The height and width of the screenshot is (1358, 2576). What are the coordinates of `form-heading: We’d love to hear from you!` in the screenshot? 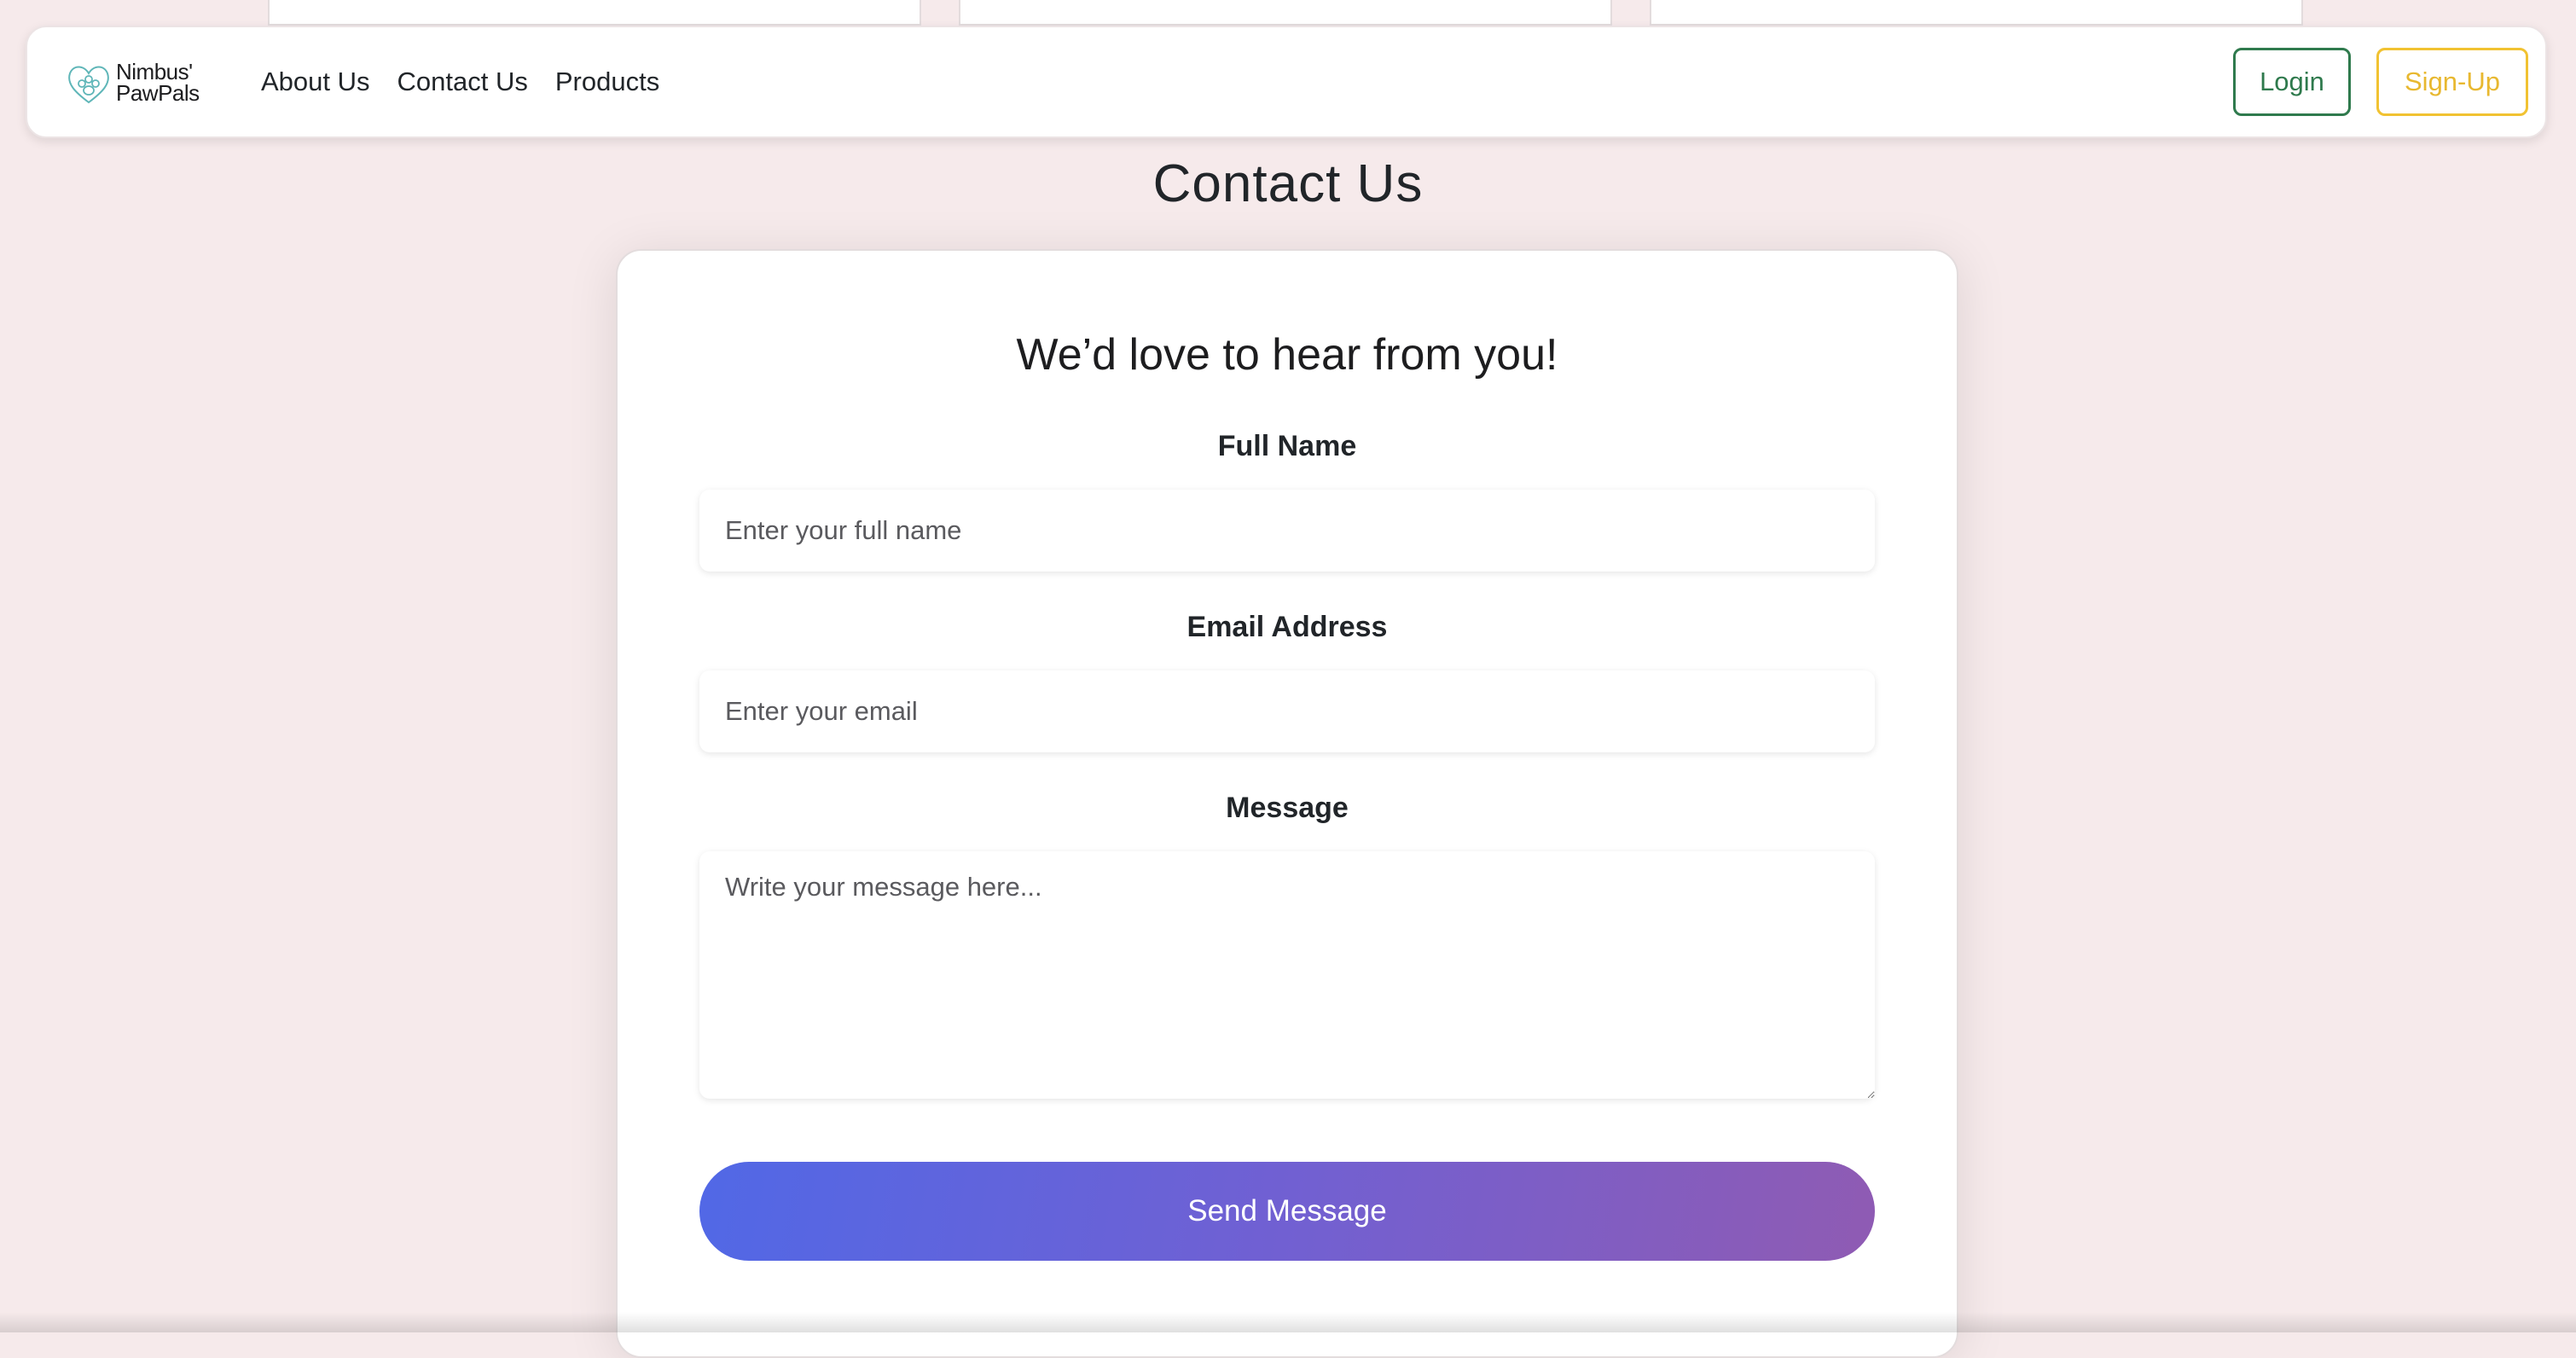 It's located at (1287, 355).